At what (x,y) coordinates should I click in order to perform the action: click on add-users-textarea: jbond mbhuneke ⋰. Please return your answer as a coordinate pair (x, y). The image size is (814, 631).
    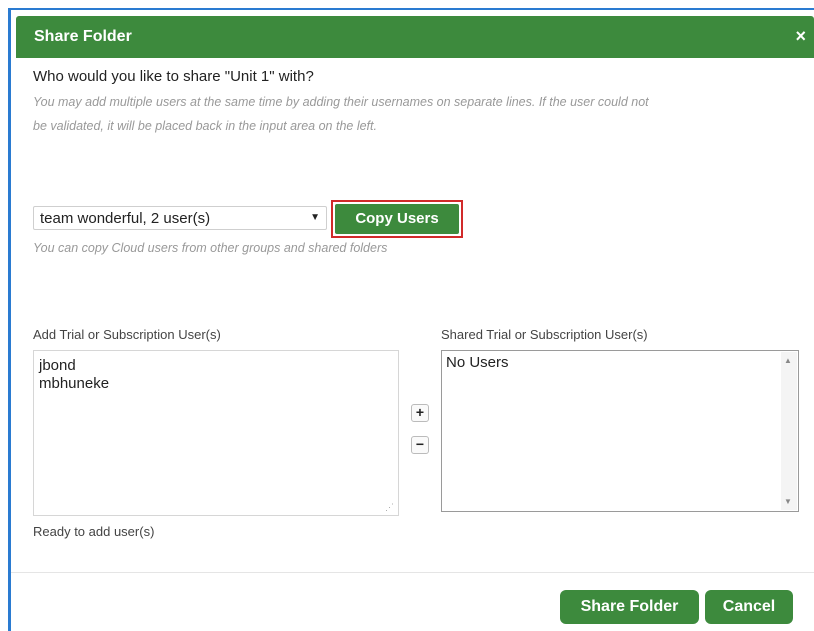
    Looking at the image, I should click on (216, 433).